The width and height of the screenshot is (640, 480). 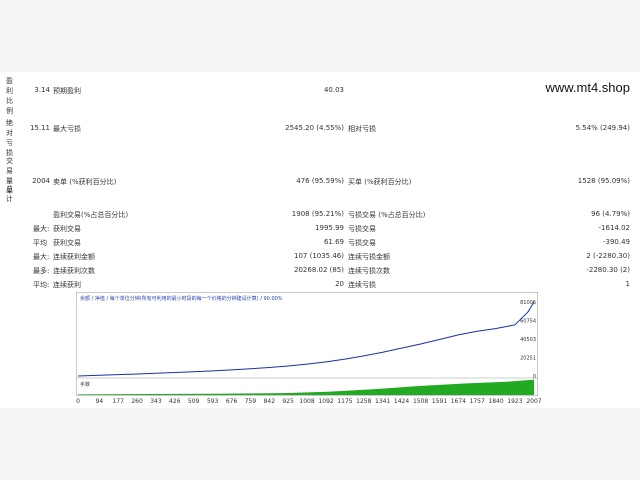 I want to click on watermark: www.mt4.shop, so click(x=587, y=87).